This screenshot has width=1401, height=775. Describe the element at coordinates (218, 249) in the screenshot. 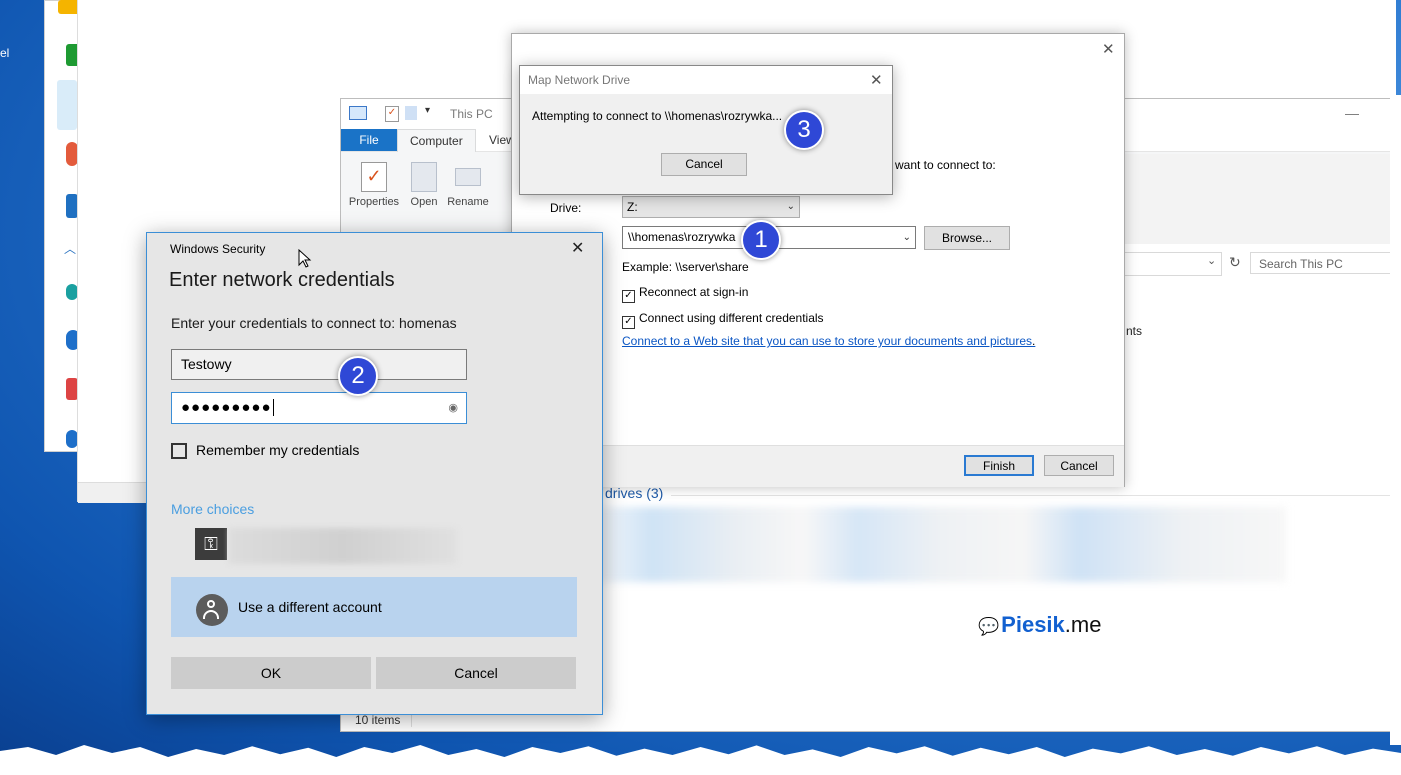

I see `security-title: Windows Security` at that location.